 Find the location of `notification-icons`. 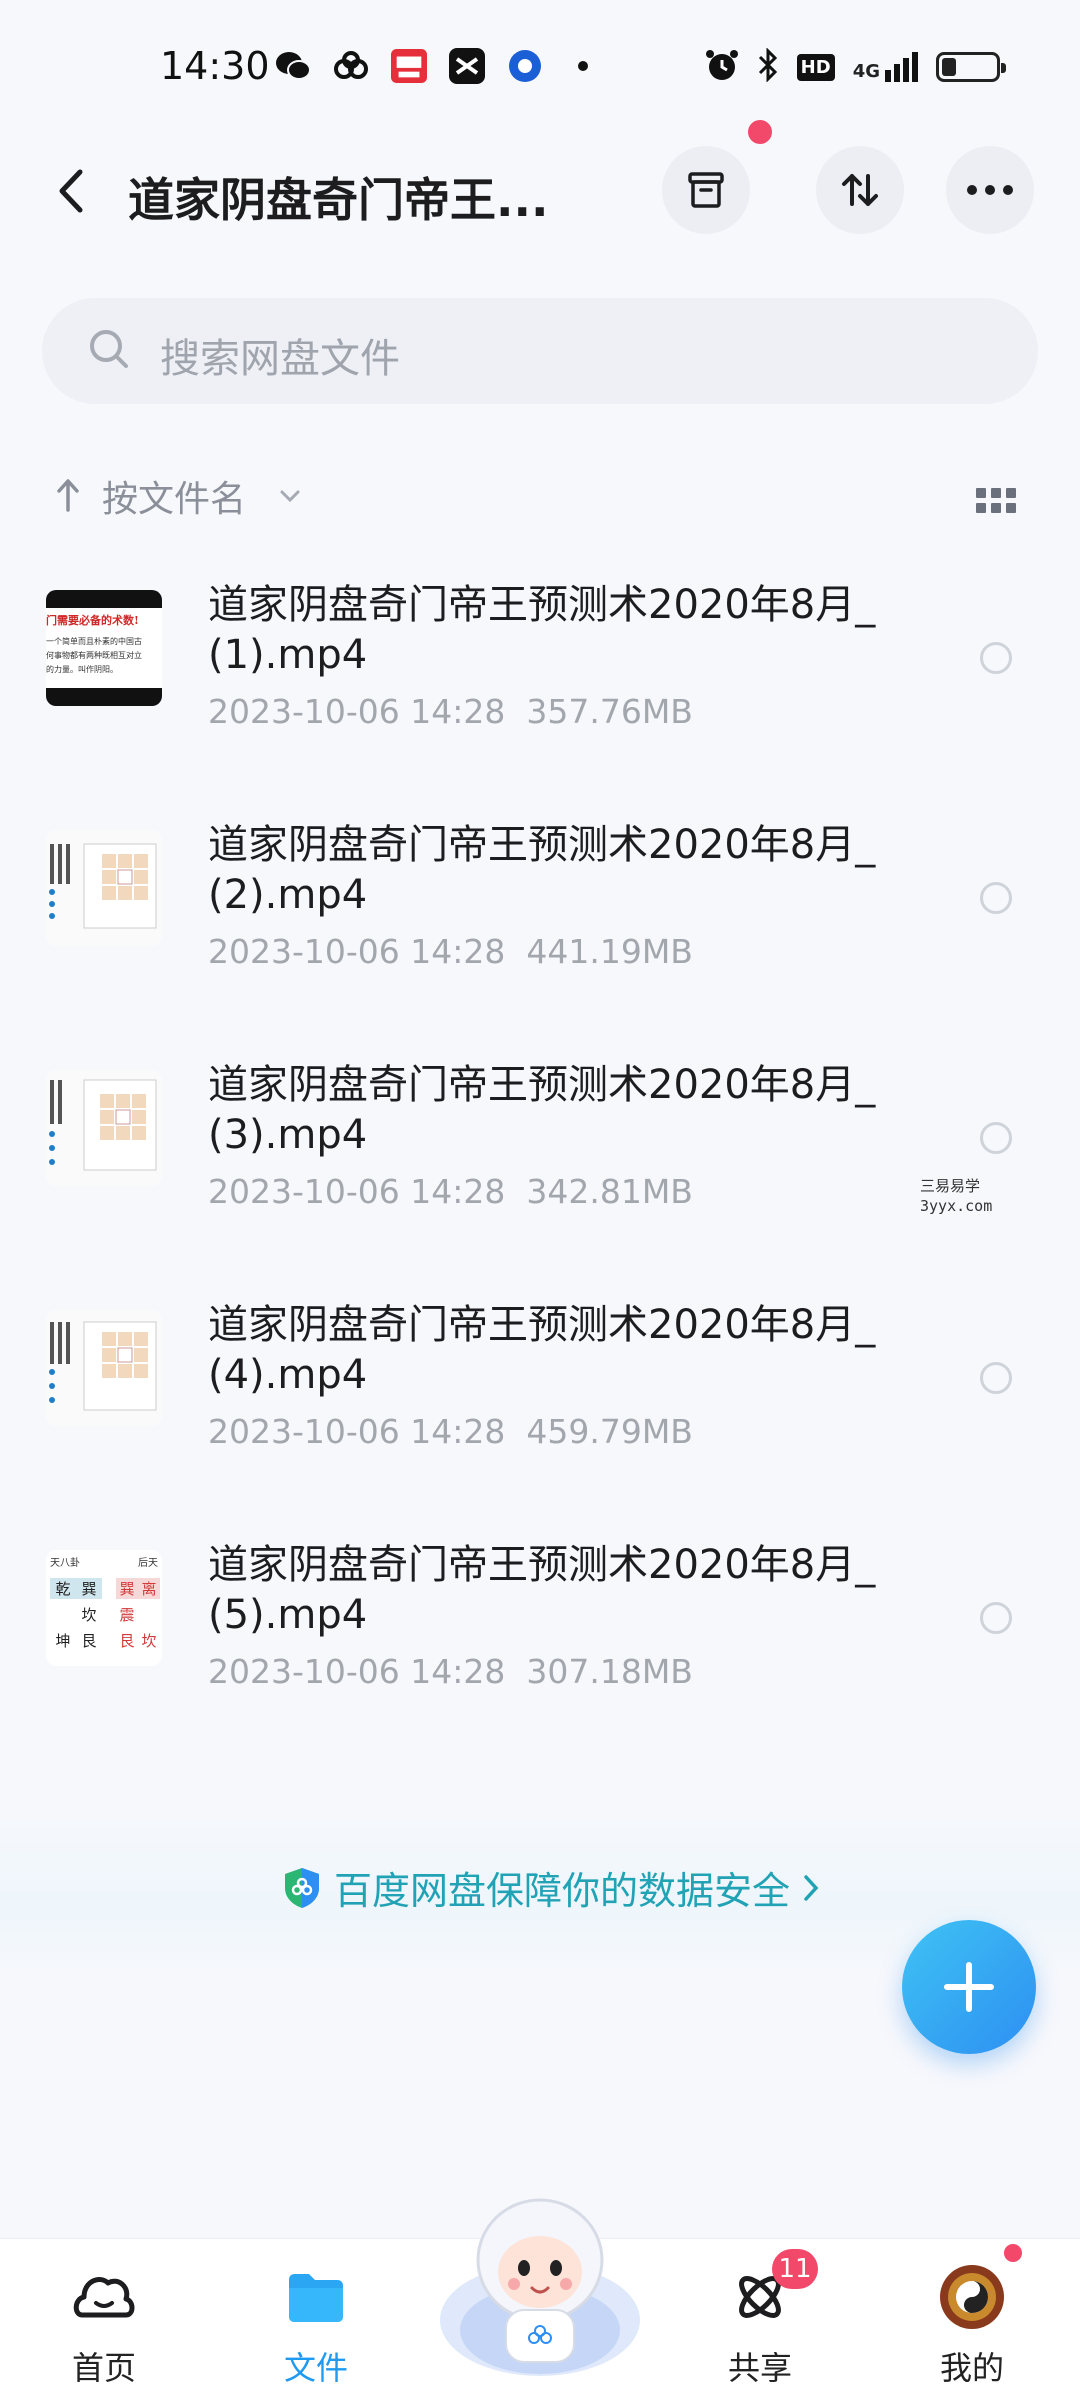

notification-icons is located at coordinates (438, 66).